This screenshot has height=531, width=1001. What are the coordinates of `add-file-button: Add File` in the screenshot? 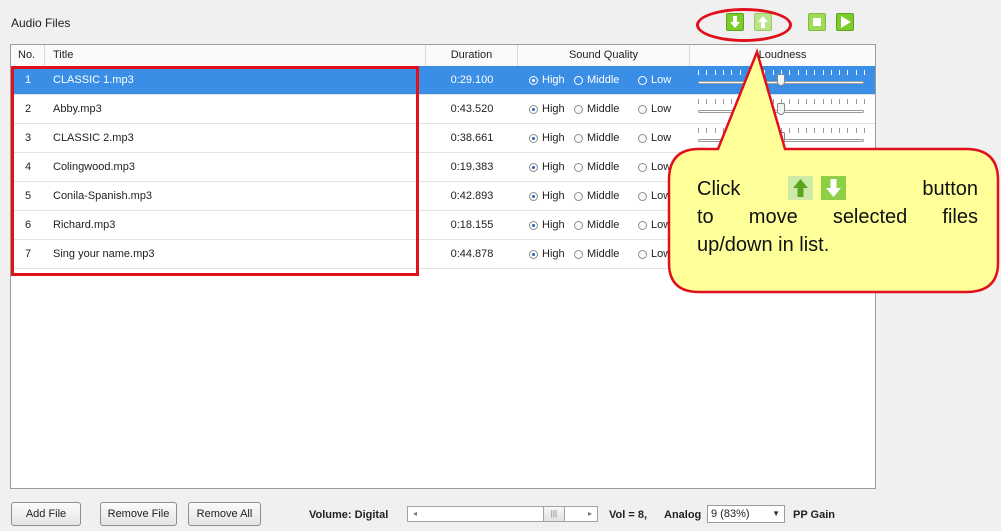 It's located at (46, 514).